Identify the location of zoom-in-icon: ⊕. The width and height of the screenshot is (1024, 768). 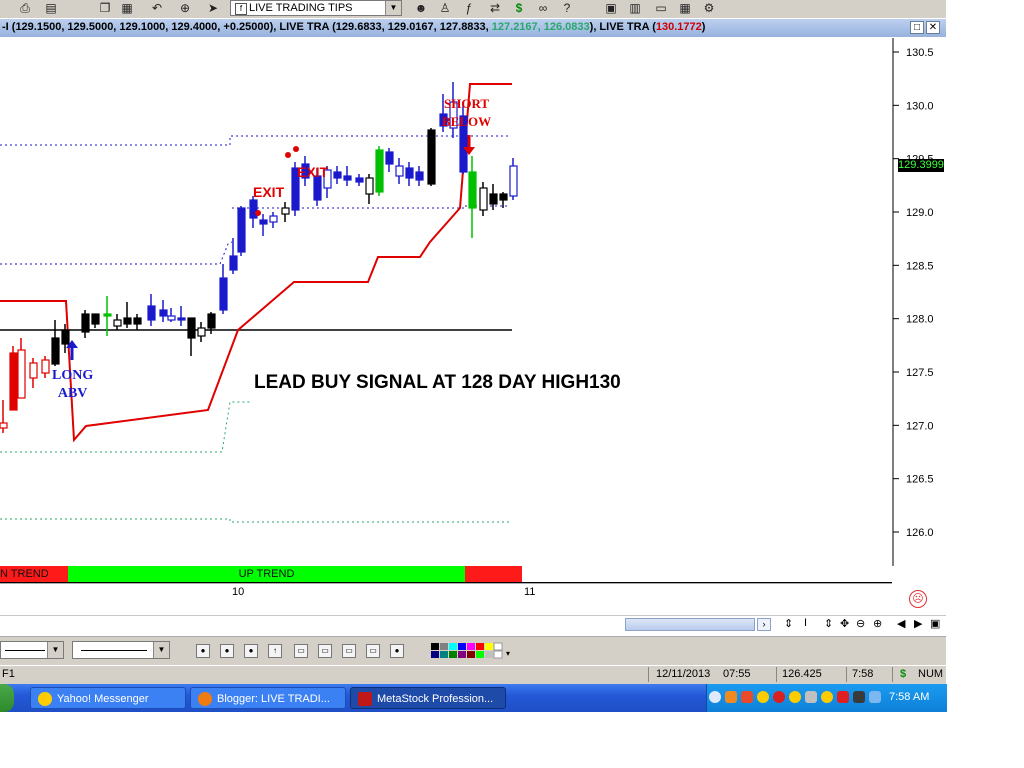
(877, 623).